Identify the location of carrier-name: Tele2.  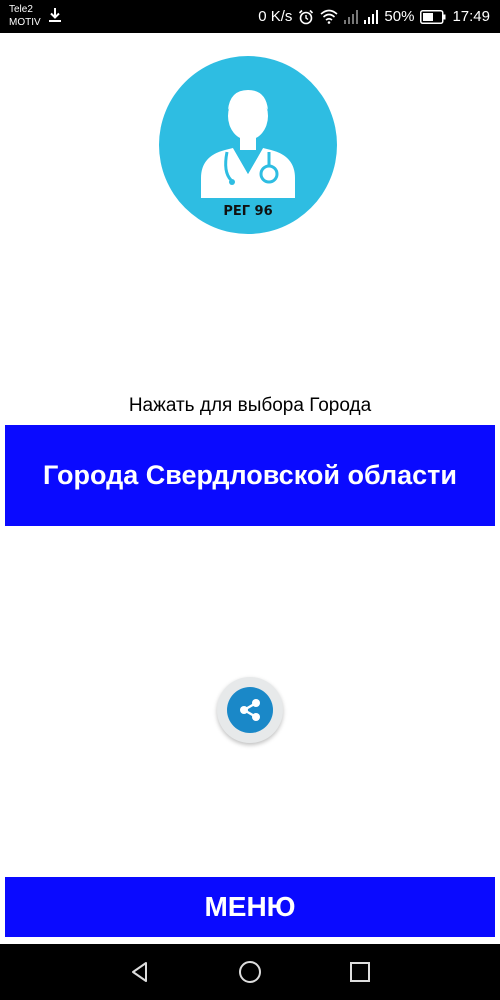
(21, 9).